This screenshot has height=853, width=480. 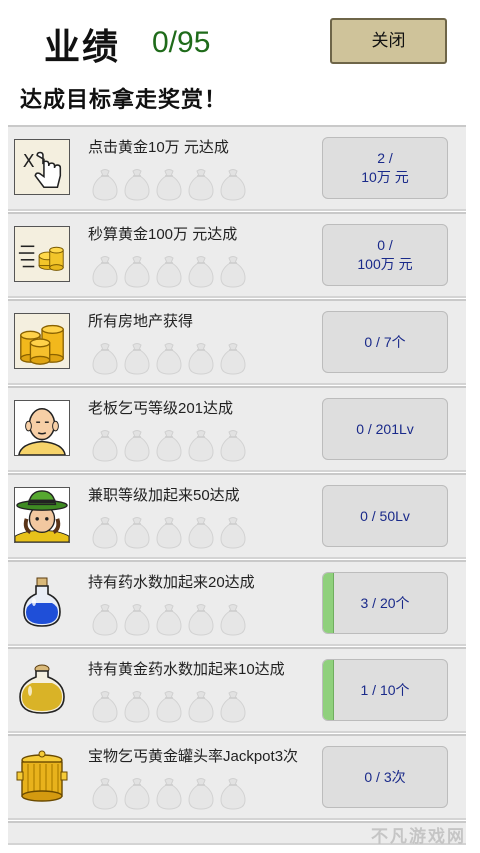 I want to click on close-button: 关闭, so click(x=388, y=41).